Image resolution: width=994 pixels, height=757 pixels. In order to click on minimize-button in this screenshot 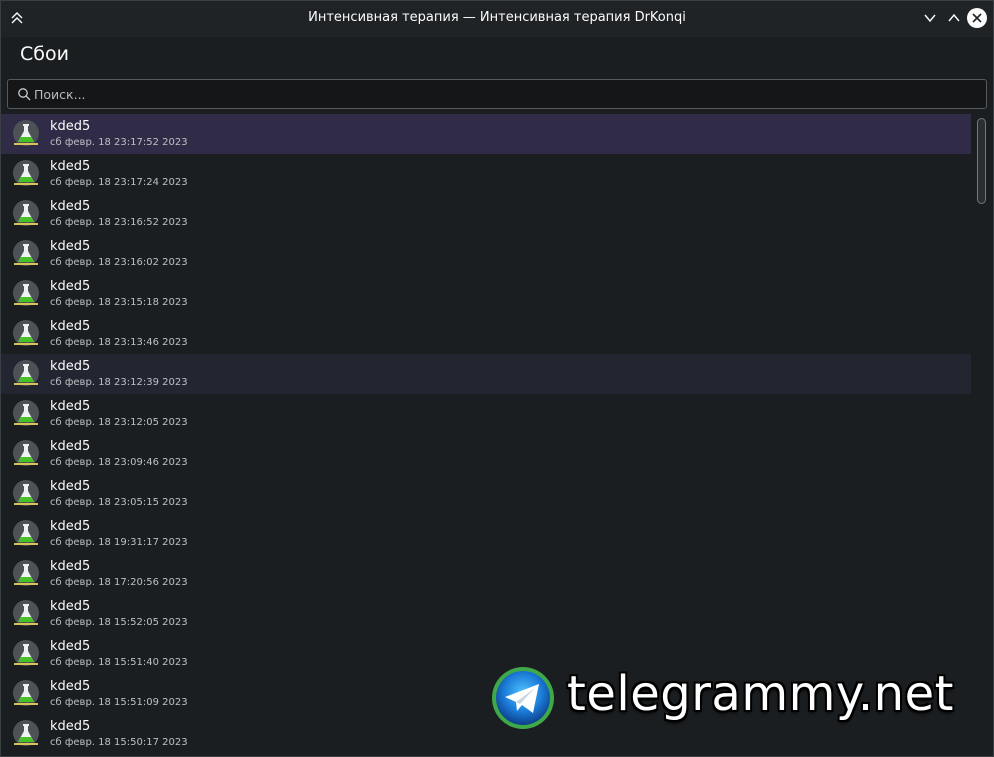, I will do `click(930, 18)`.